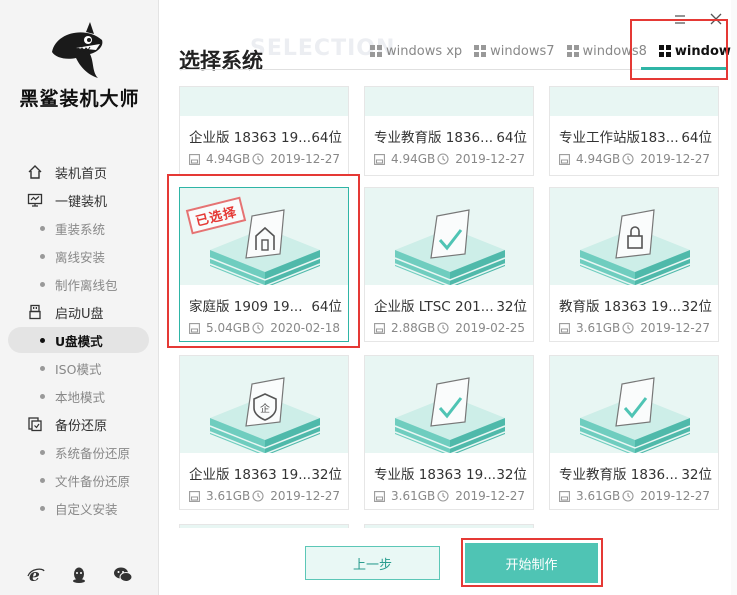  I want to click on close-icon, so click(716, 19).